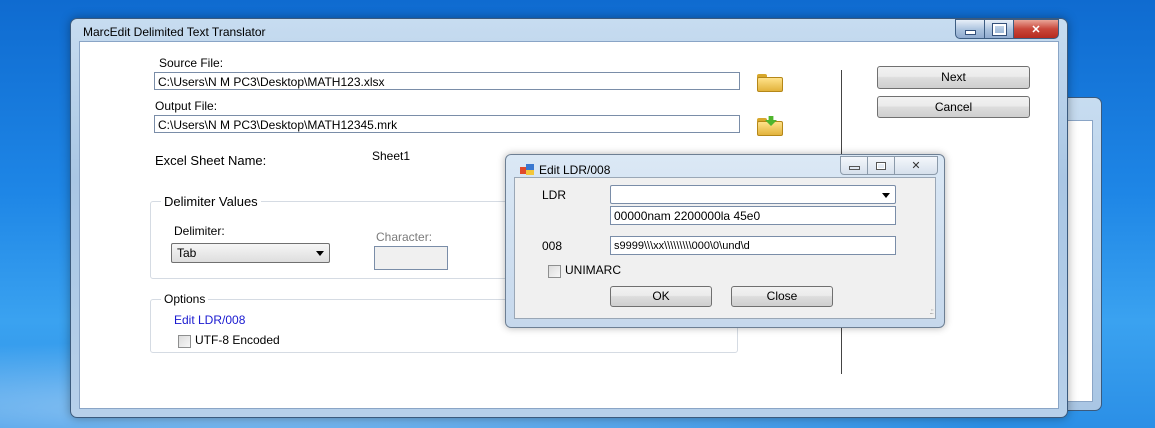 The image size is (1155, 428). What do you see at coordinates (575, 170) in the screenshot?
I see `dialog-title: Edit LDR/008` at bounding box center [575, 170].